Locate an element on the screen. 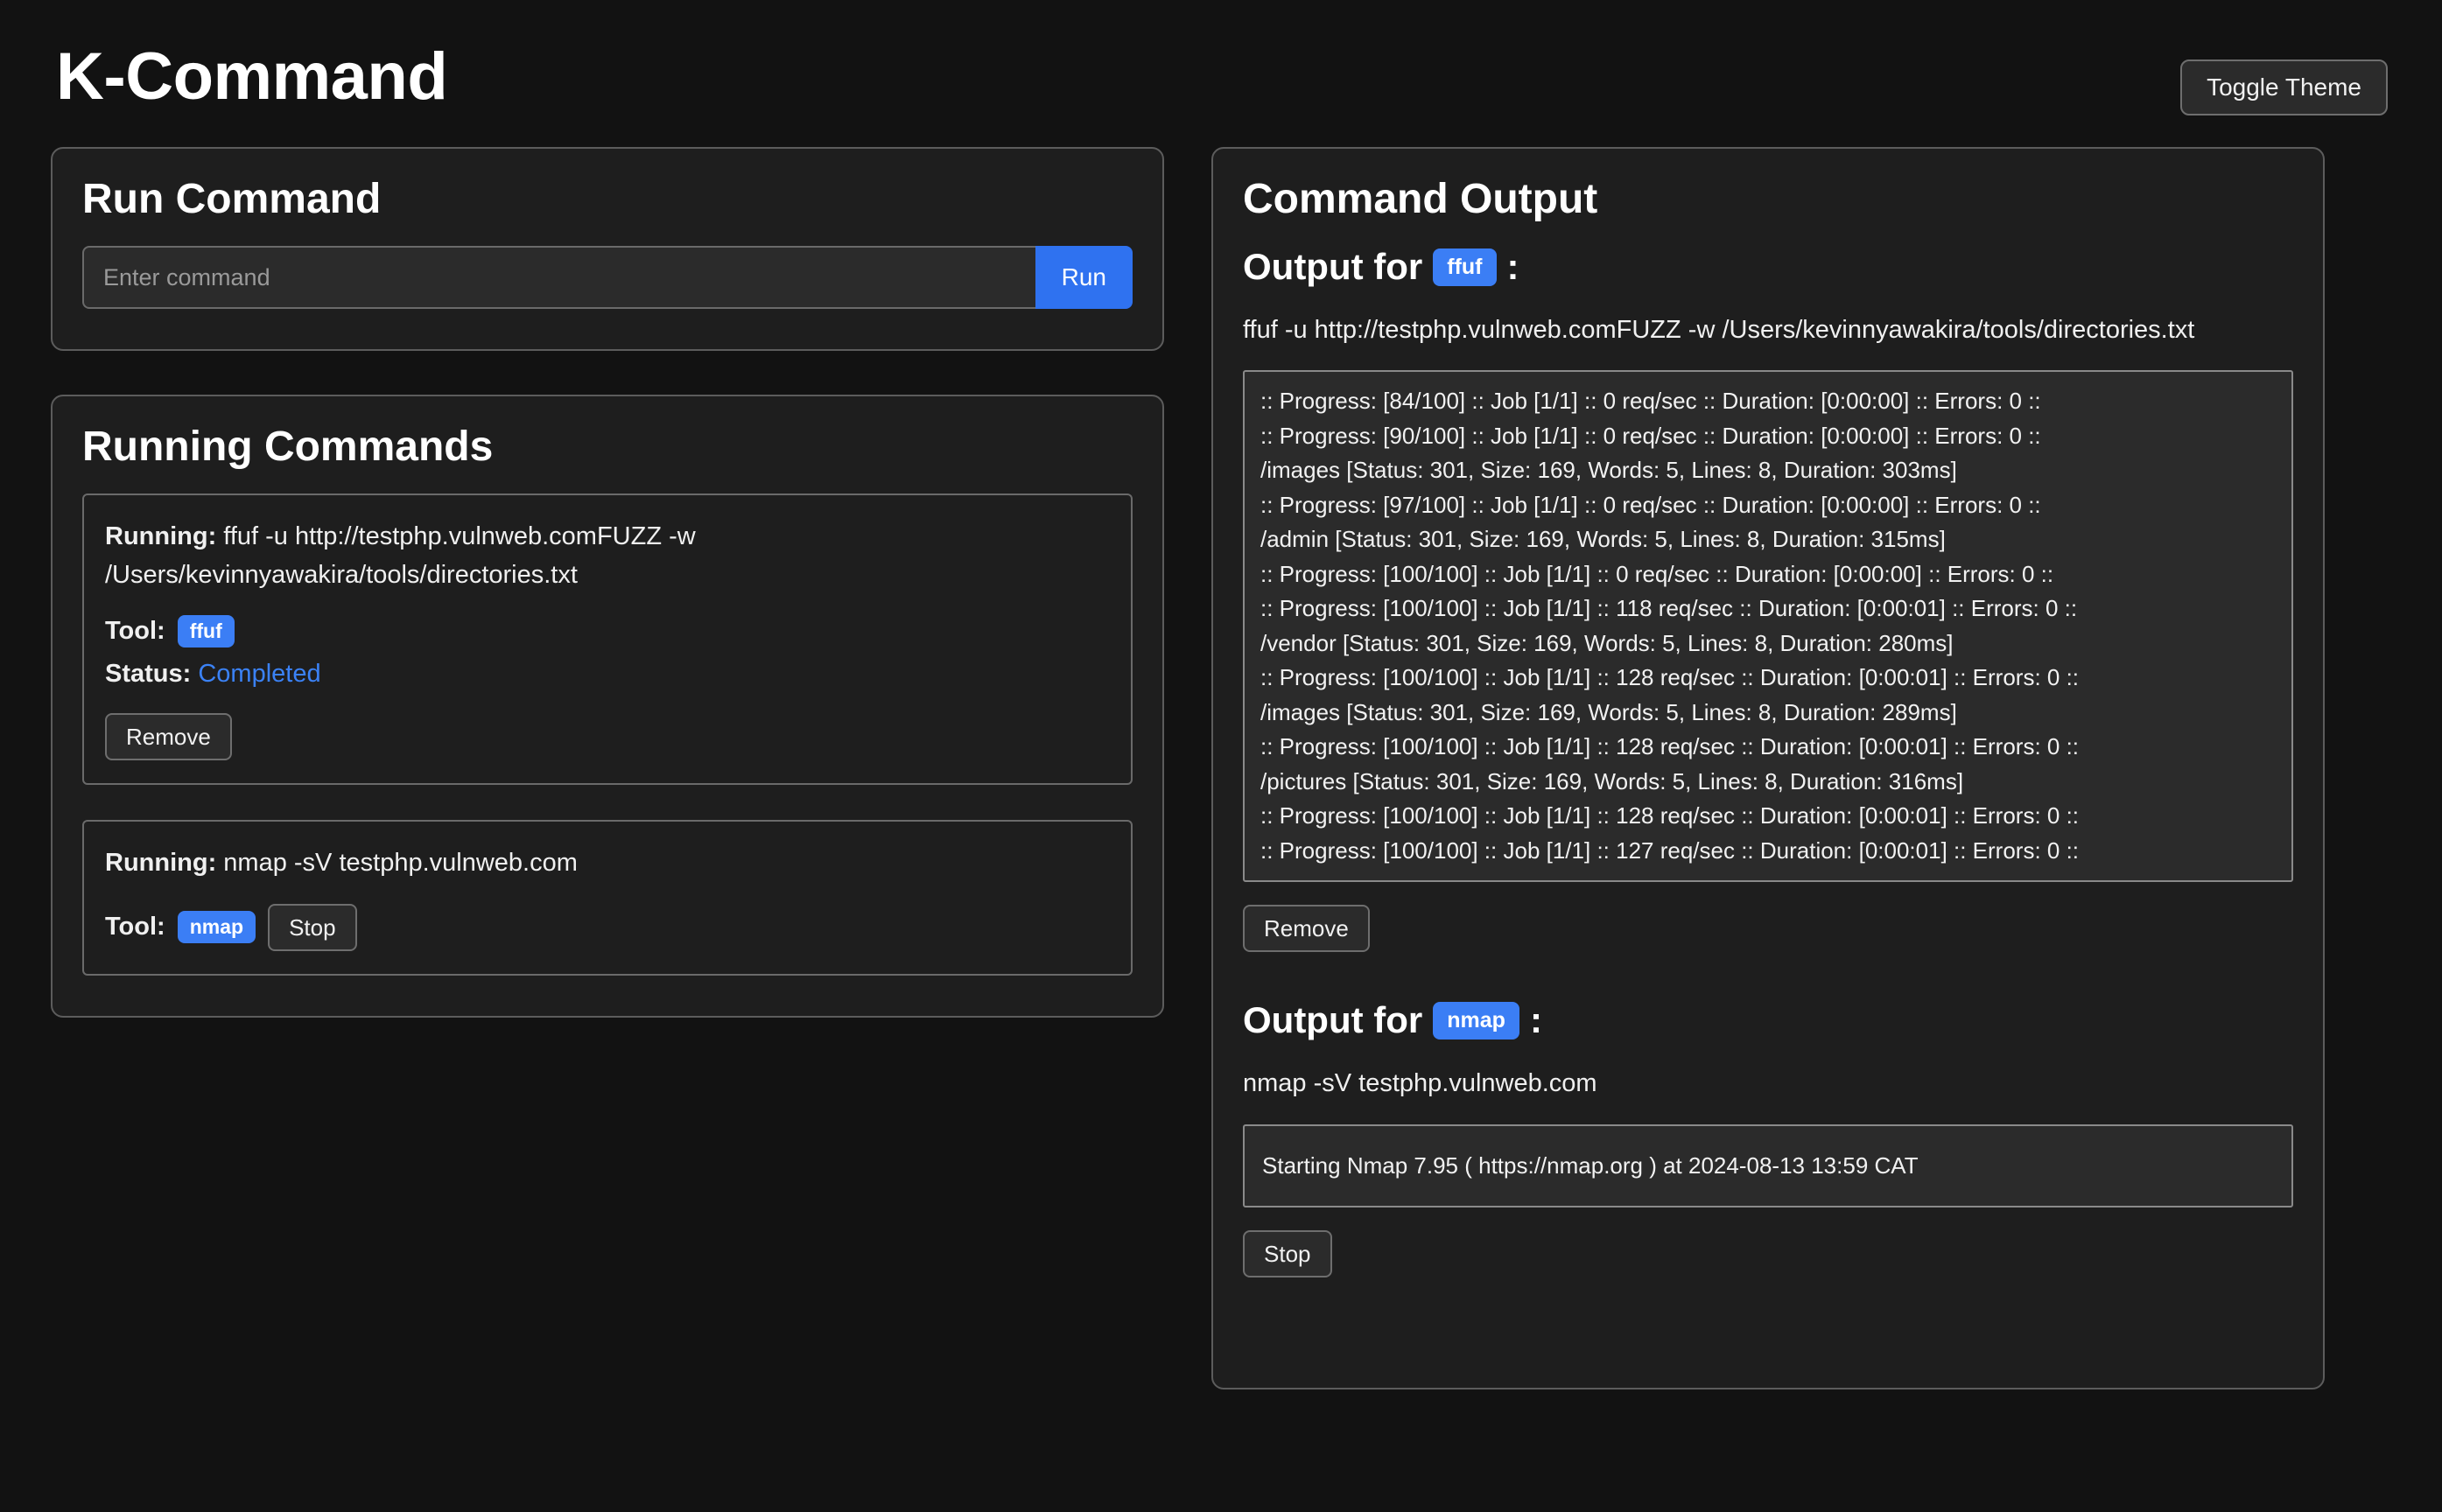  run-command-title: Run Command is located at coordinates (232, 199).